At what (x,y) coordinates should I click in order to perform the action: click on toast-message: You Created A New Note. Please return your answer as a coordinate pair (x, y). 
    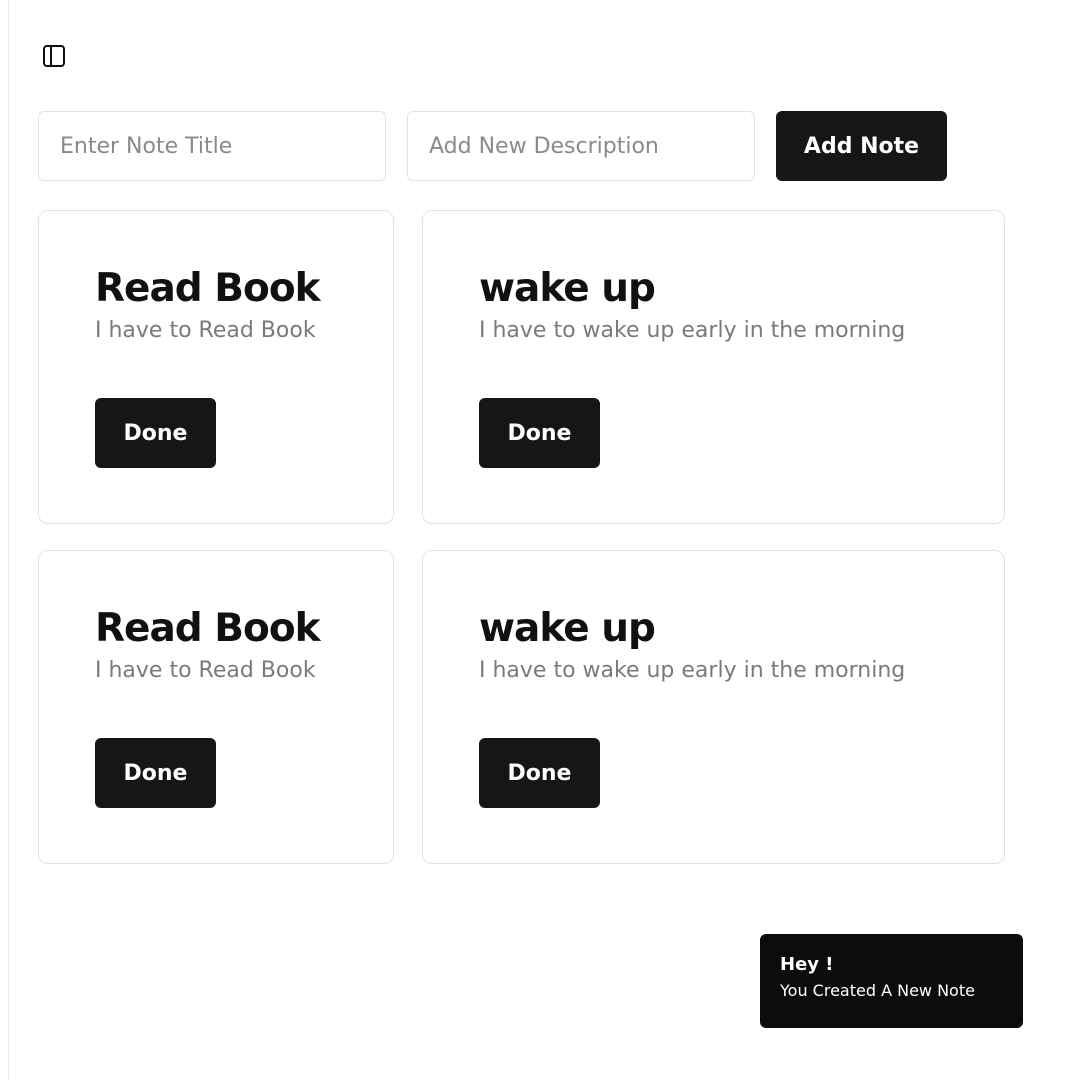
    Looking at the image, I should click on (877, 990).